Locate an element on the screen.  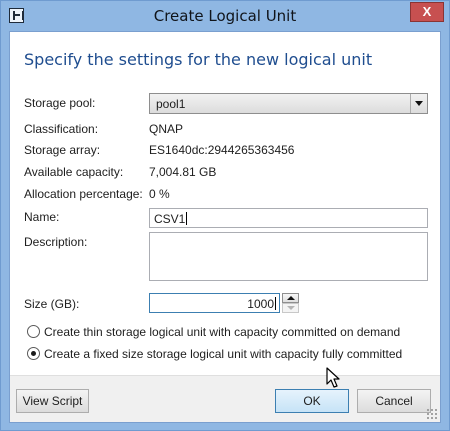
storage-pool-select: pool1 is located at coordinates (288, 103).